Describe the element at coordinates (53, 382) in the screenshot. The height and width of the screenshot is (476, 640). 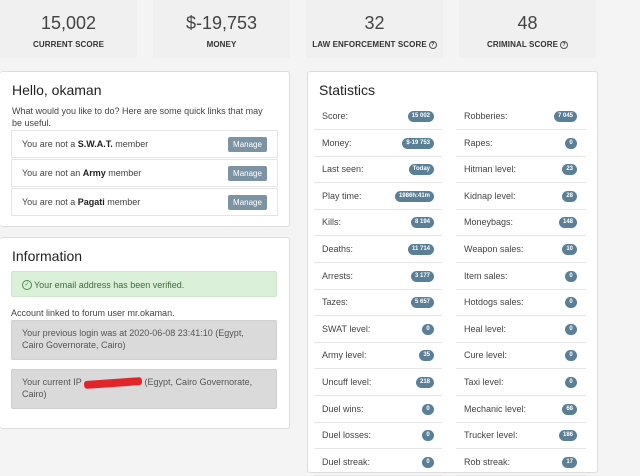
I see `current-ip-prefix: Your current IP` at that location.